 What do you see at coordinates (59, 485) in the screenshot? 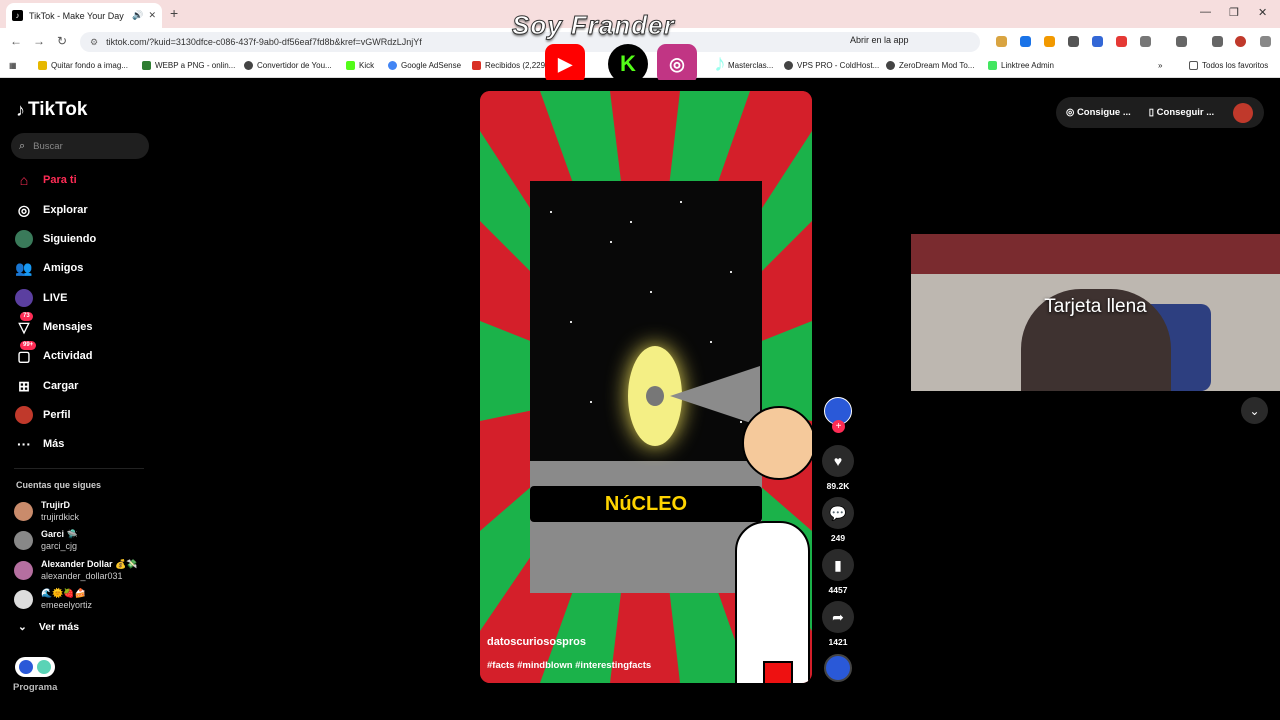
I see `following-section-title: Cuentas que sigues` at bounding box center [59, 485].